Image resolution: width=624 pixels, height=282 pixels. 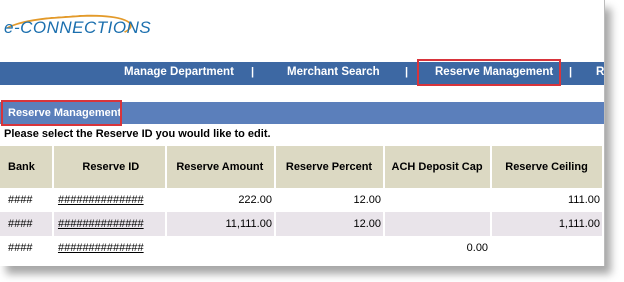 I want to click on col-header-reserve-ceiling: Reserve Ceiling, so click(x=547, y=167).